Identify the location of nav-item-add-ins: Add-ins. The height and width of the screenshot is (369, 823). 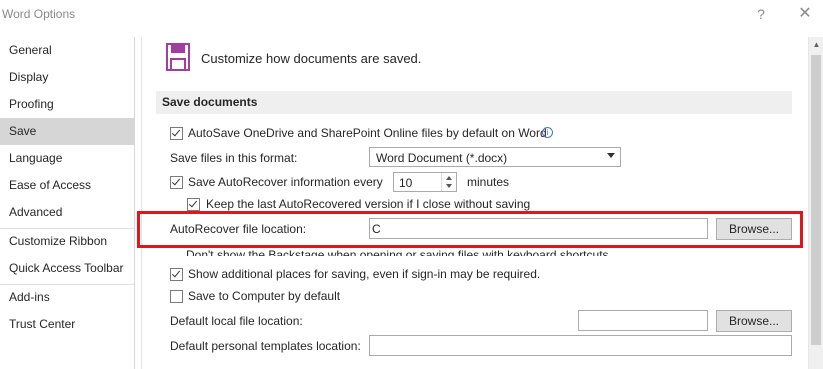
(67, 297).